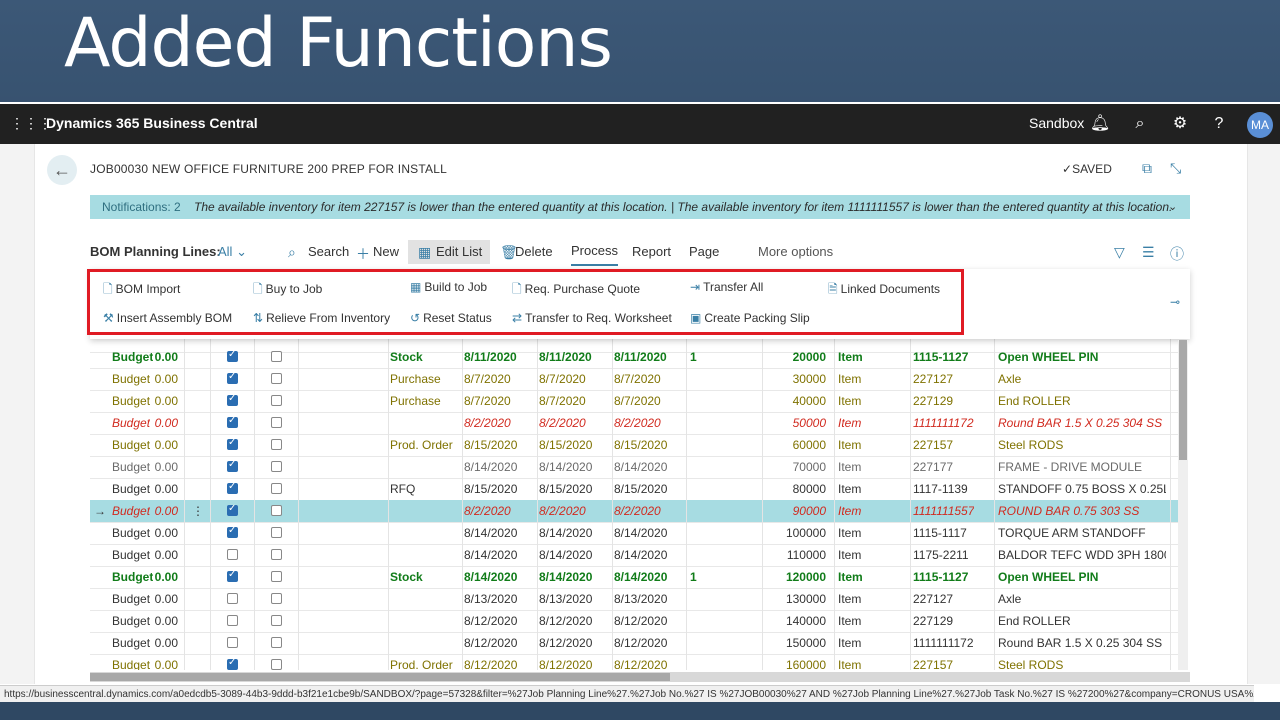 This screenshot has width=1280, height=720. What do you see at coordinates (491, 664) in the screenshot?
I see `d1-cell: 8/12/2020` at bounding box center [491, 664].